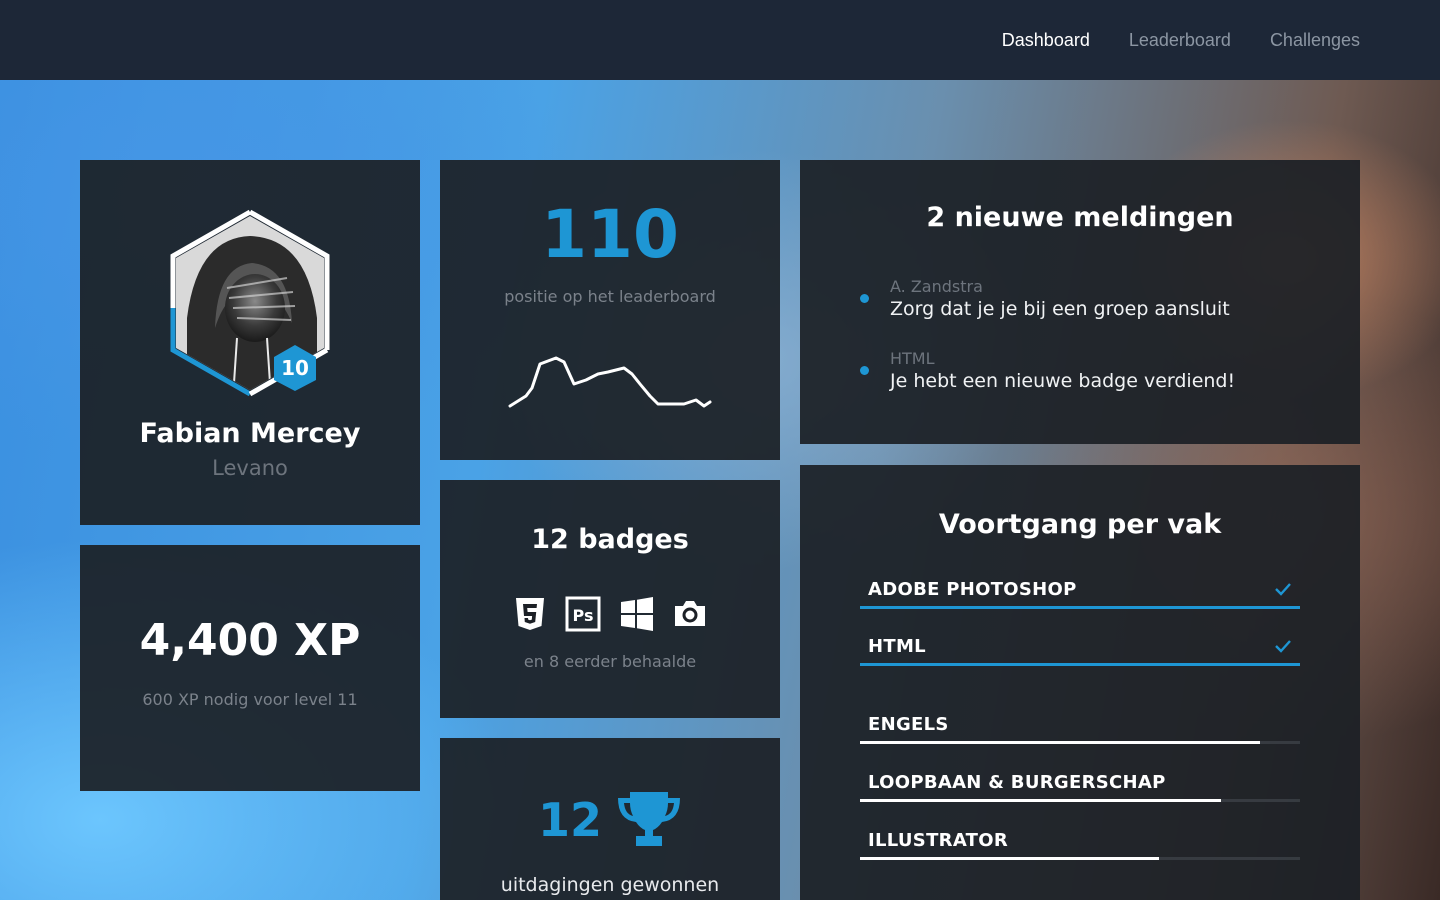 The image size is (1440, 900). Describe the element at coordinates (1080, 651) in the screenshot. I see `subject-progress-row: HTML` at that location.